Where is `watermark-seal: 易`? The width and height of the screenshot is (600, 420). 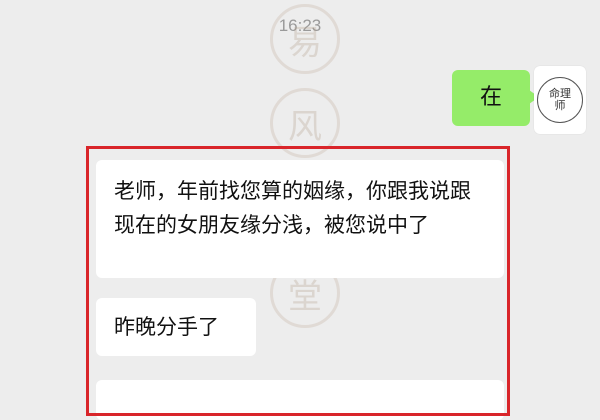 watermark-seal: 易 is located at coordinates (305, 39).